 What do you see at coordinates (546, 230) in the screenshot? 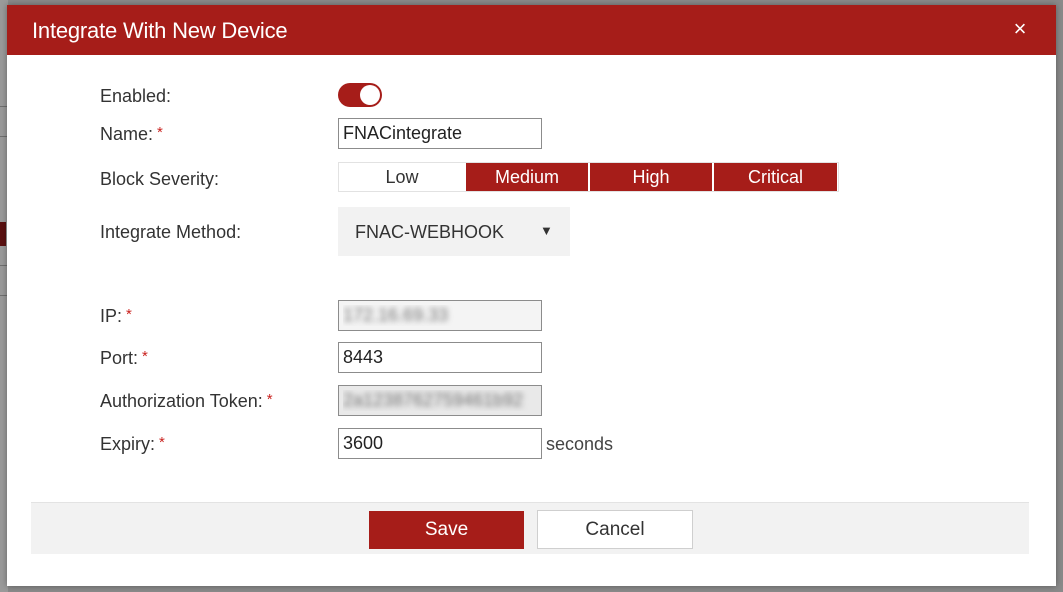
I see `caret-down-icon: ▼` at bounding box center [546, 230].